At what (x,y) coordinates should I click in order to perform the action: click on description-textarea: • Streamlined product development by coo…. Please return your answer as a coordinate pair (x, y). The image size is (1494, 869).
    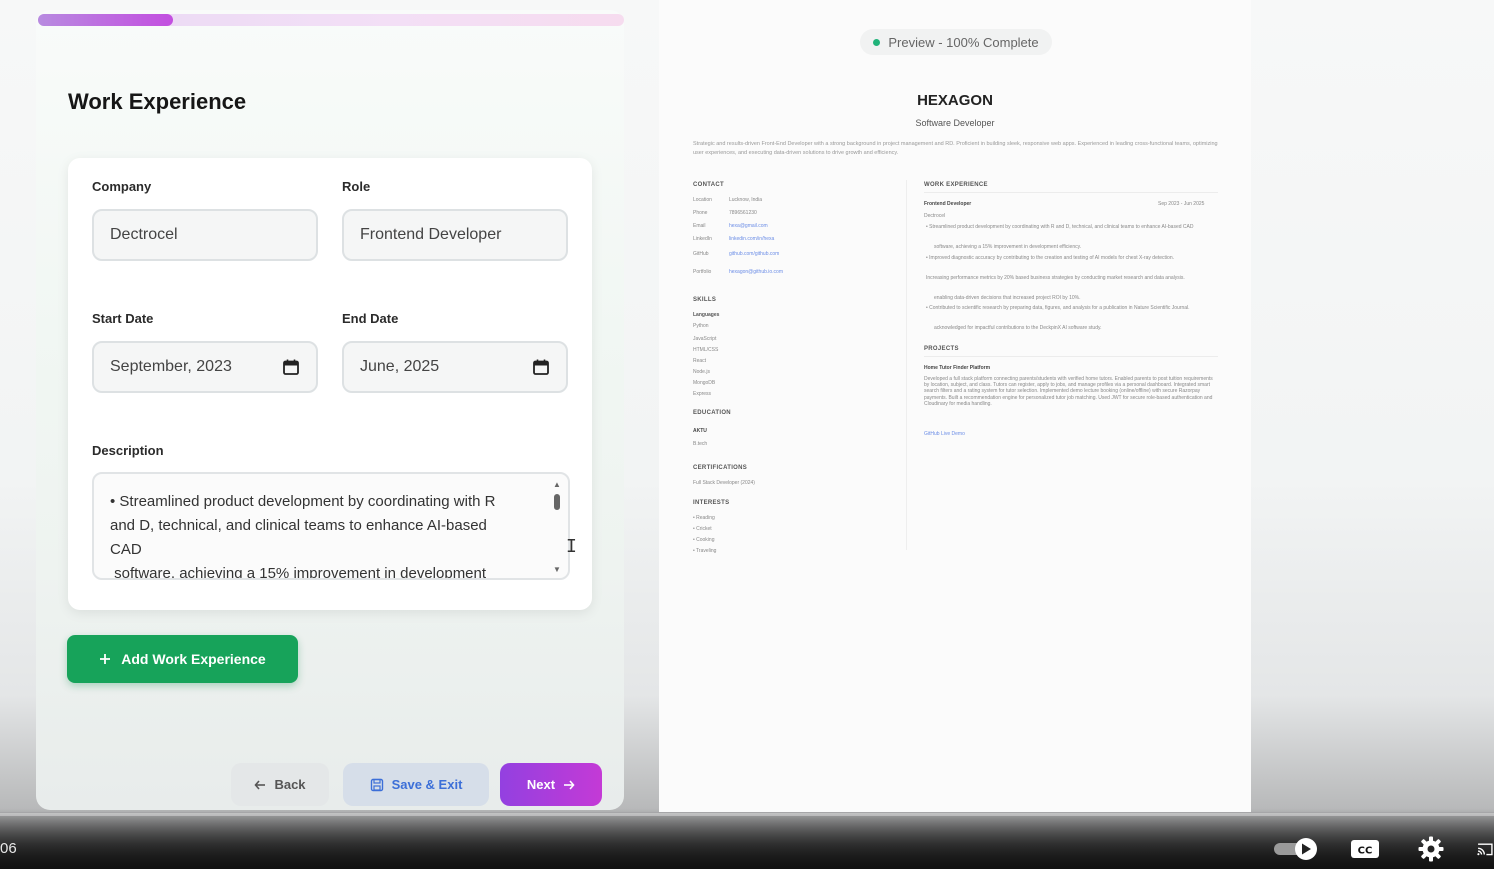
    Looking at the image, I should click on (331, 526).